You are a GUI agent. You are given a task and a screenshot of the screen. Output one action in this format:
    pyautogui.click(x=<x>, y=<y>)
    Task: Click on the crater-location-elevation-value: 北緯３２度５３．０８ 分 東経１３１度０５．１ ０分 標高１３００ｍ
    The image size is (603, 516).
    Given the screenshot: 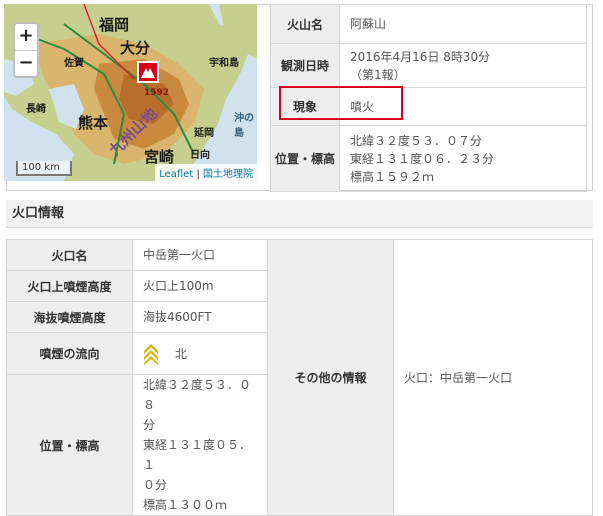 What is the action you would take?
    pyautogui.click(x=200, y=445)
    